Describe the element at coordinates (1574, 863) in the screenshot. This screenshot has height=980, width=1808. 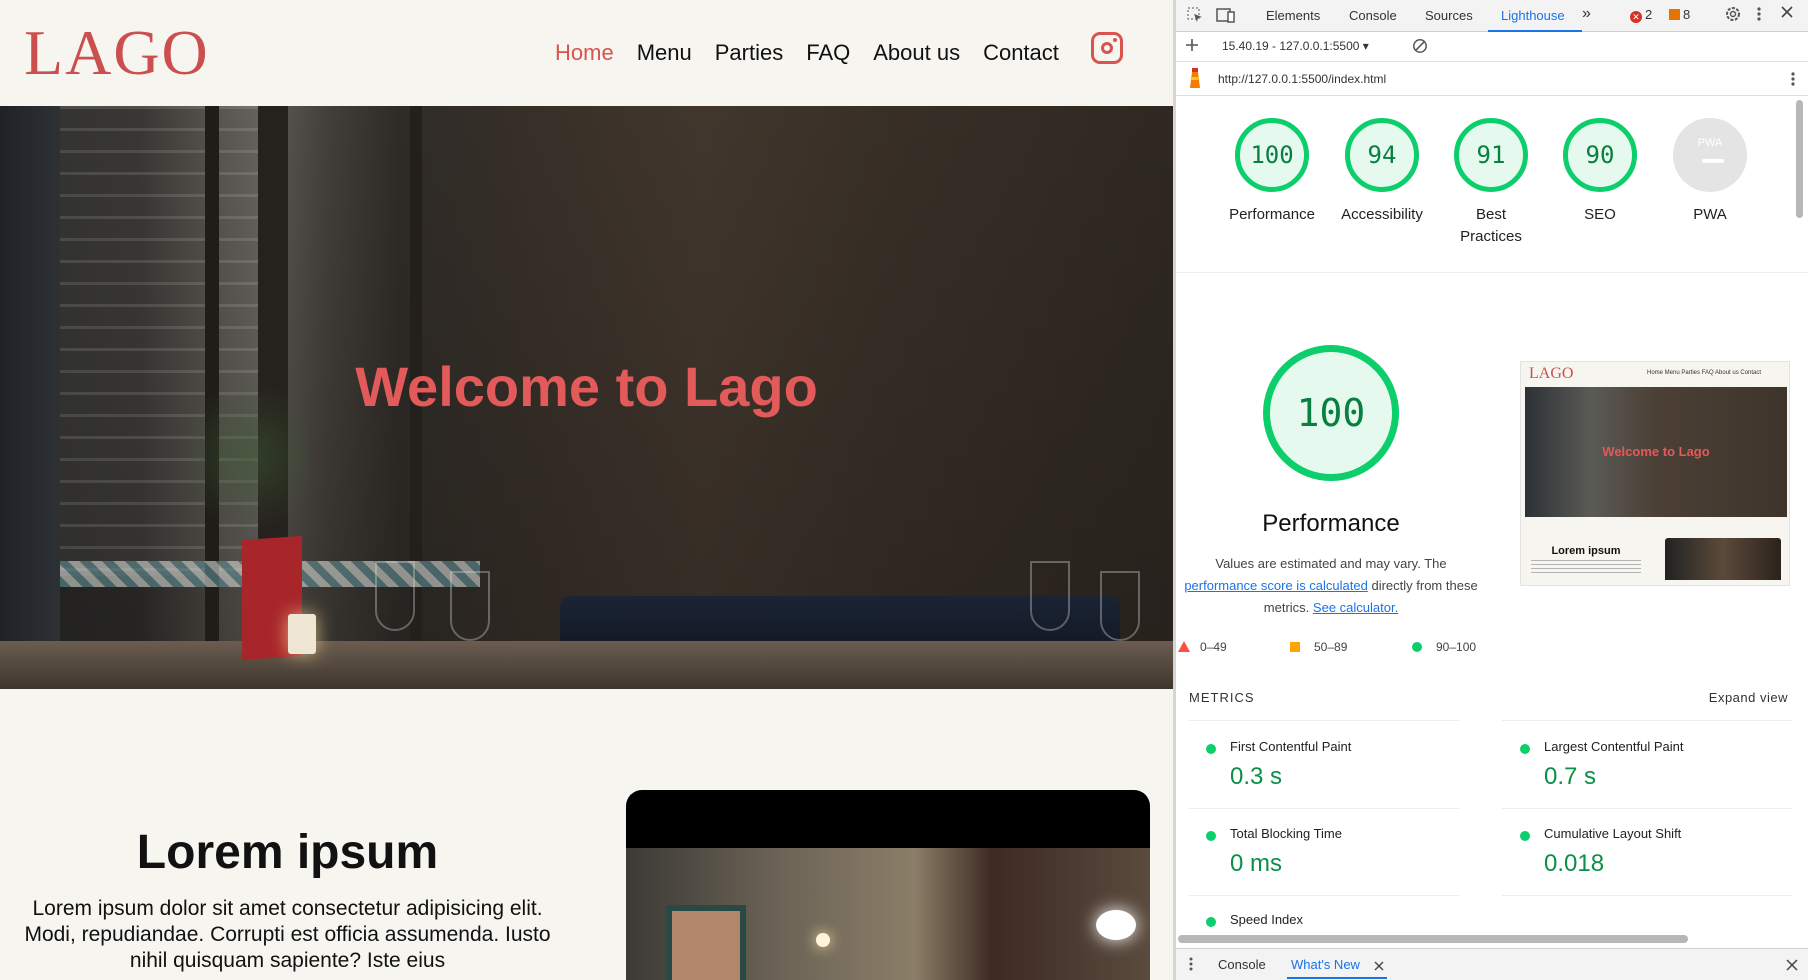
I see `metric-value: 0.018` at that location.